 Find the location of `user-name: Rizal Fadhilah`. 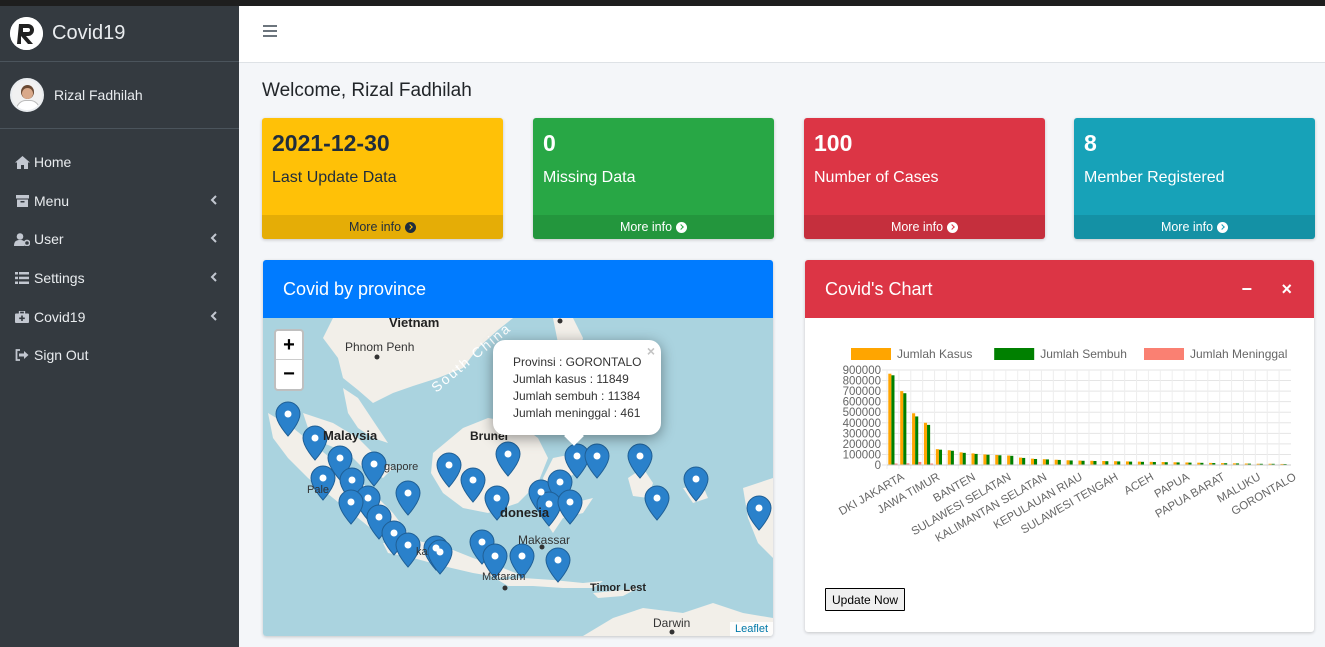

user-name: Rizal Fadhilah is located at coordinates (98, 95).